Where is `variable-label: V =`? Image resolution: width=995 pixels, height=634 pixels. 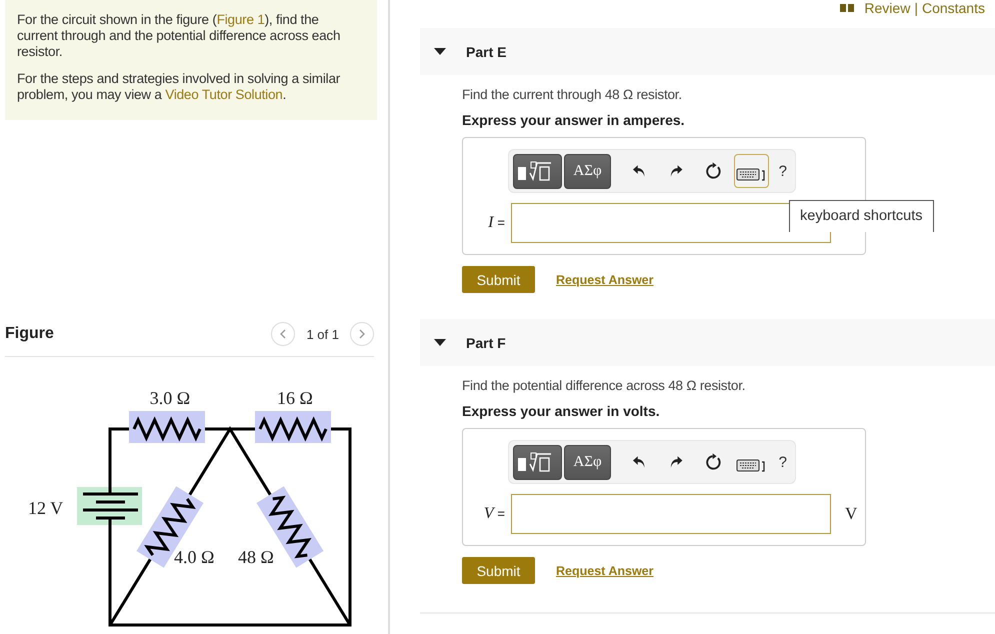 variable-label: V = is located at coordinates (493, 514).